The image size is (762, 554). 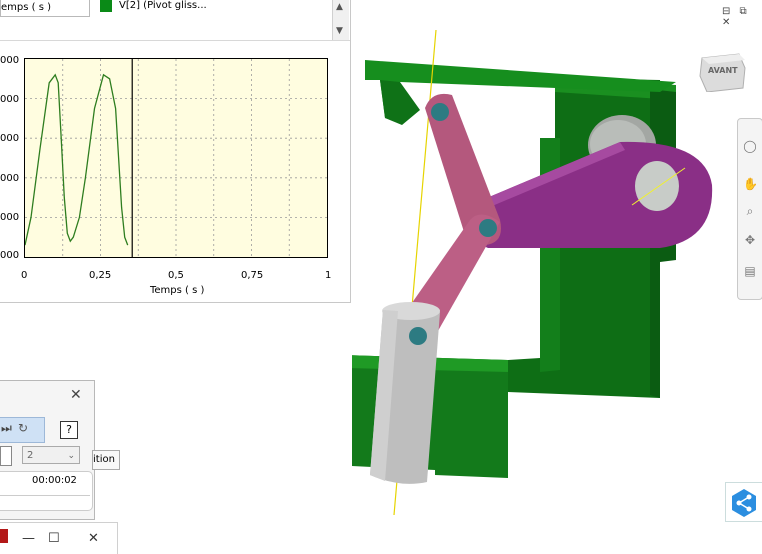 What do you see at coordinates (71, 456) in the screenshot?
I see `chevron-down-icon: ⌄` at bounding box center [71, 456].